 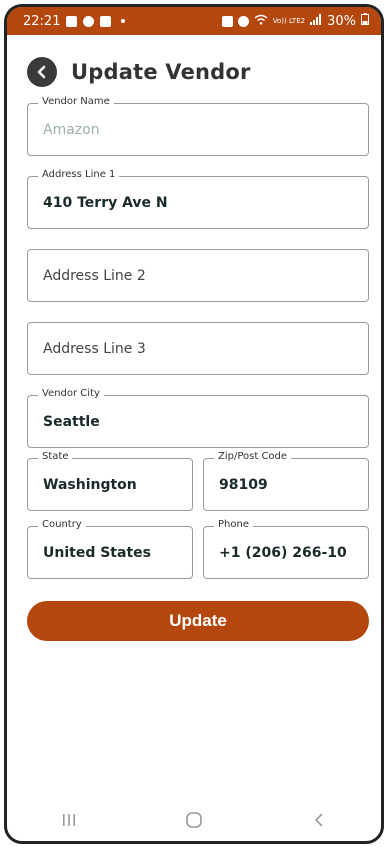 What do you see at coordinates (365, 21) in the screenshot?
I see `battery-icon` at bounding box center [365, 21].